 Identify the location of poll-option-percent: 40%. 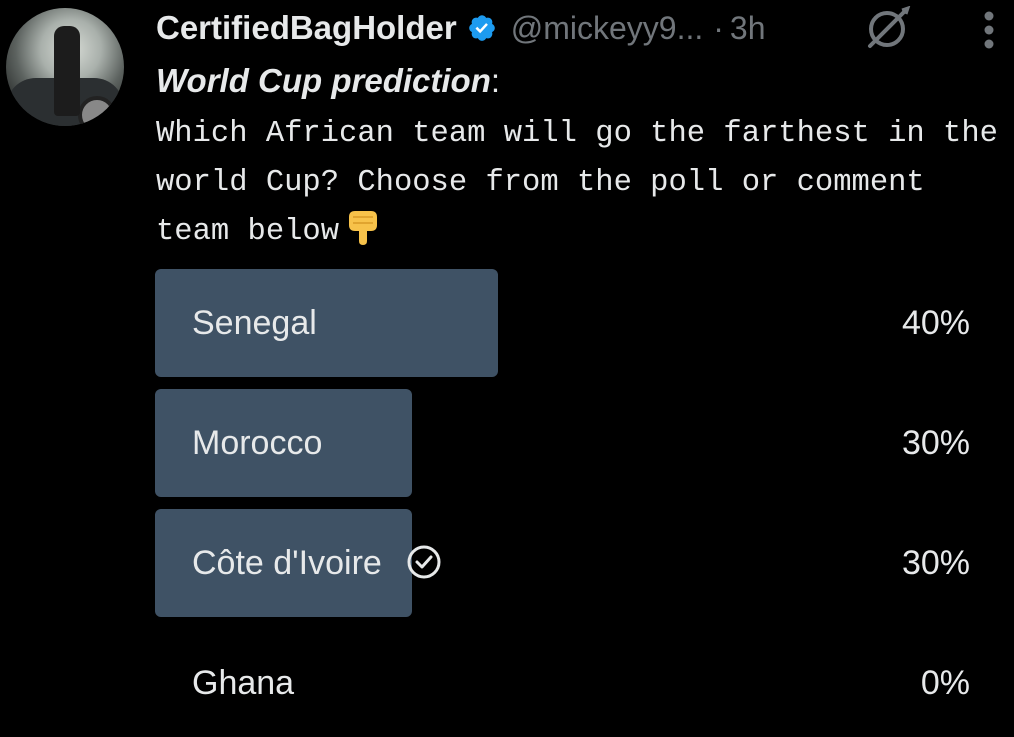
(935, 323).